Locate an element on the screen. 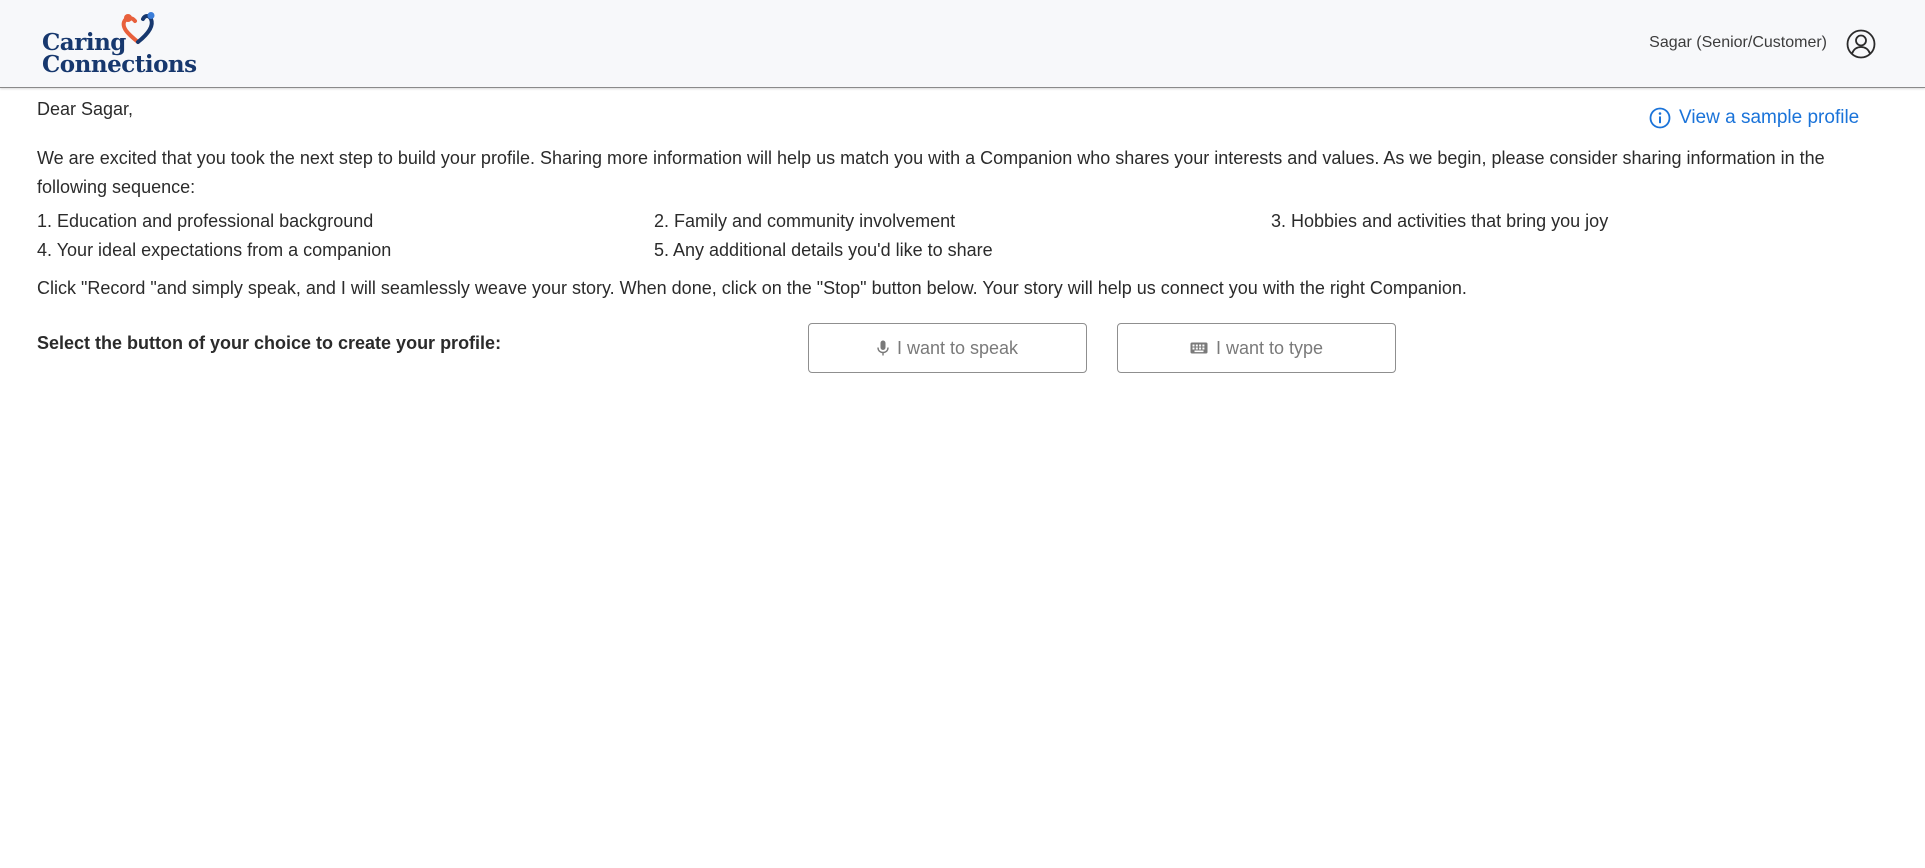 The width and height of the screenshot is (1925, 868). step-item-2: 2. Family and community involvement is located at coordinates (805, 221).